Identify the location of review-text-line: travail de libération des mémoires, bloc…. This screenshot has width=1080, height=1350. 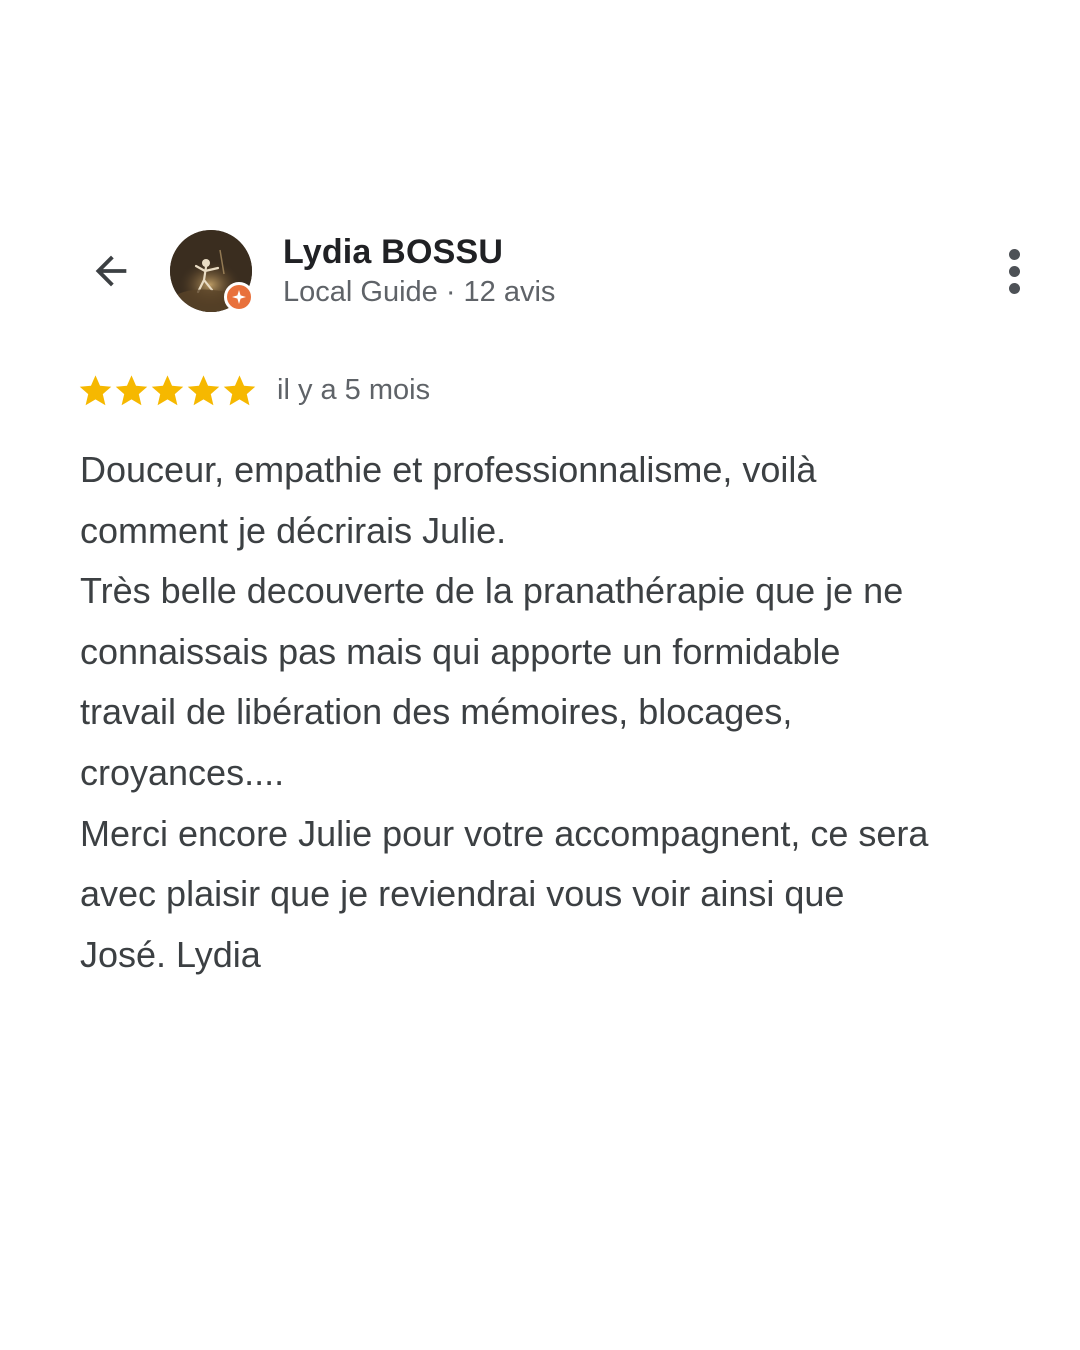
(436, 712).